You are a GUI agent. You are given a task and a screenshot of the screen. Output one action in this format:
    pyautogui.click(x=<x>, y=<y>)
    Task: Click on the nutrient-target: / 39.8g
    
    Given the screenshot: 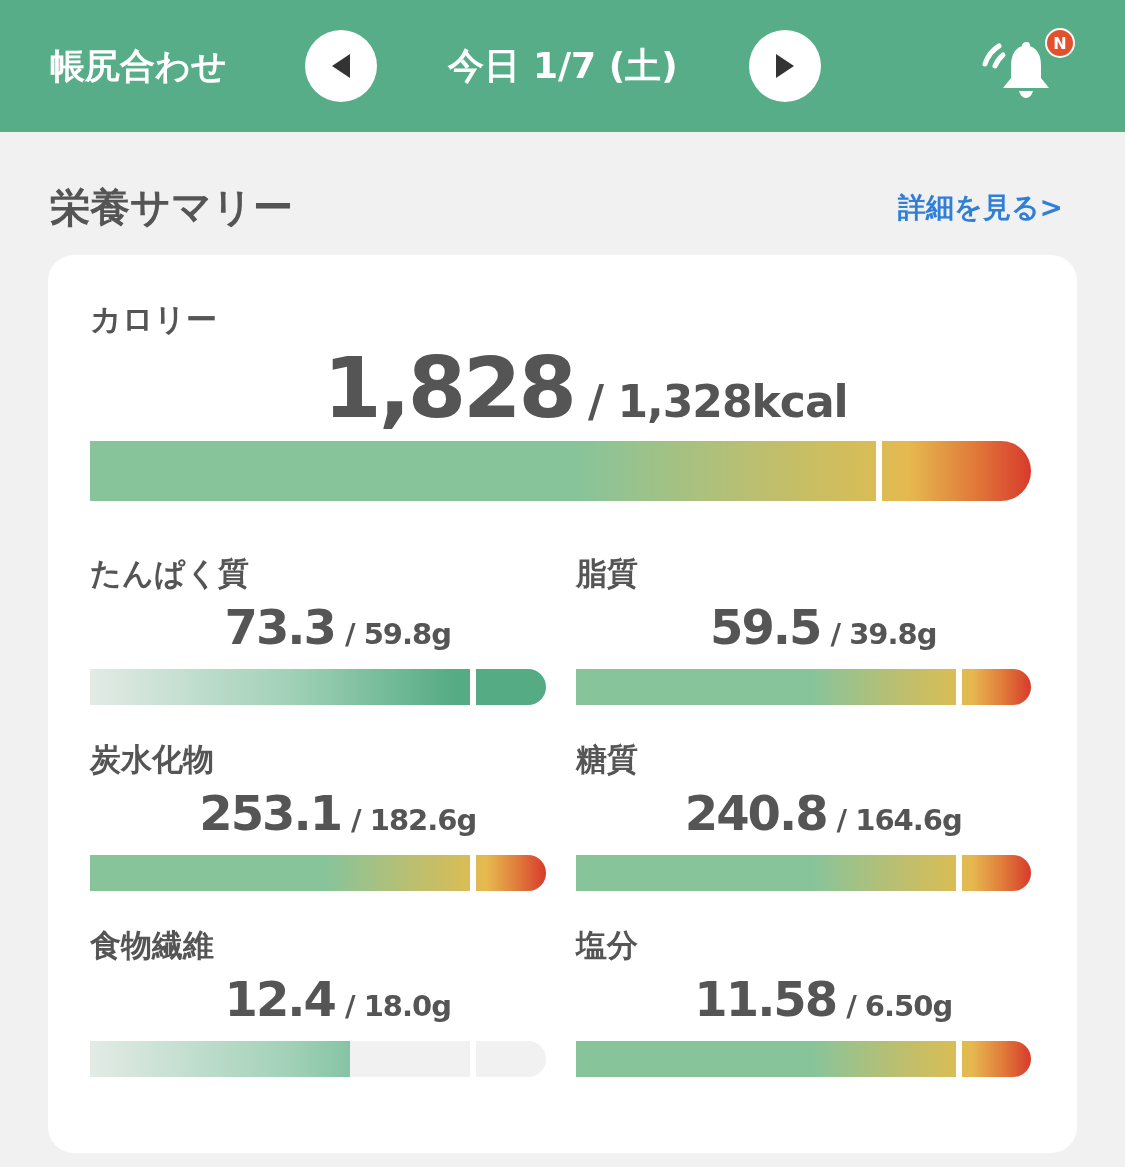 What is the action you would take?
    pyautogui.click(x=883, y=634)
    